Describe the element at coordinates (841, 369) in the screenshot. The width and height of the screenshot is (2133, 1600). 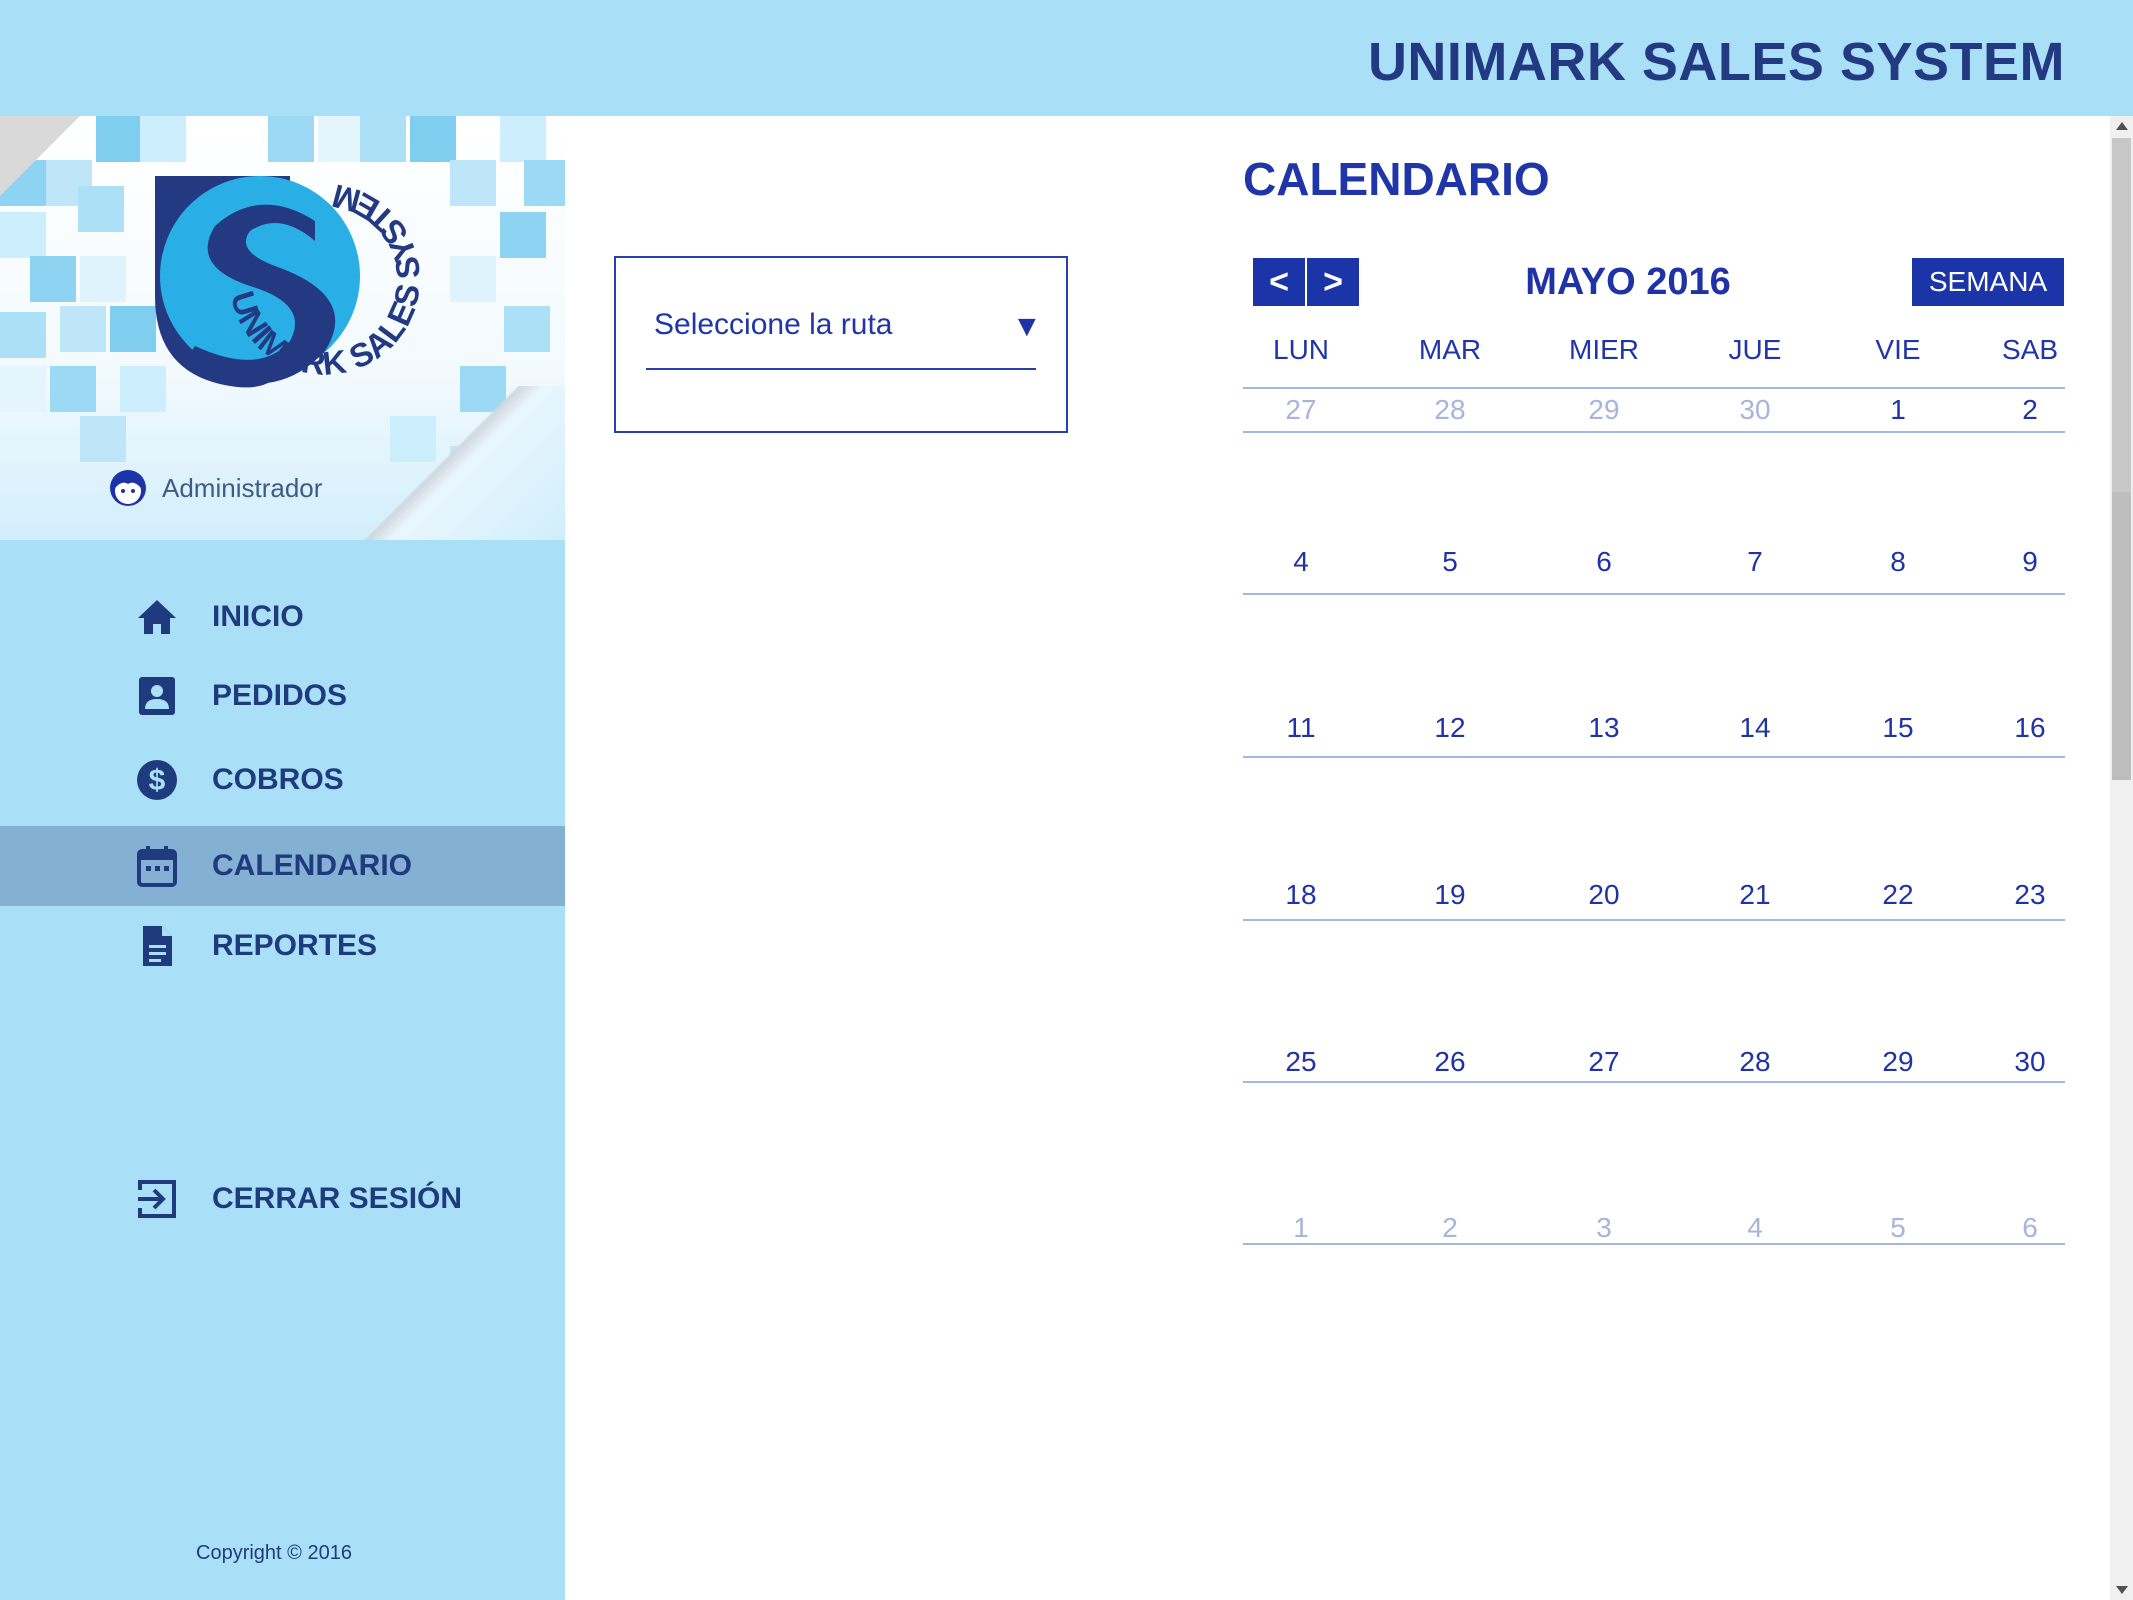
I see `route-select-underline` at that location.